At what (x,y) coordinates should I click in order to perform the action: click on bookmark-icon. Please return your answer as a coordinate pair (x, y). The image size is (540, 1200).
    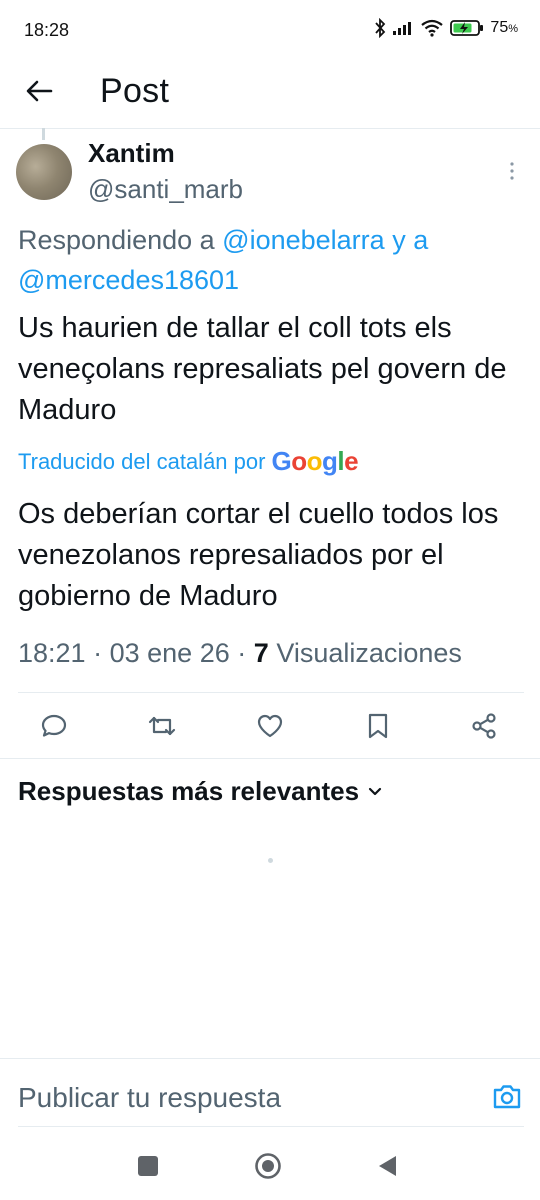
    Looking at the image, I should click on (378, 726).